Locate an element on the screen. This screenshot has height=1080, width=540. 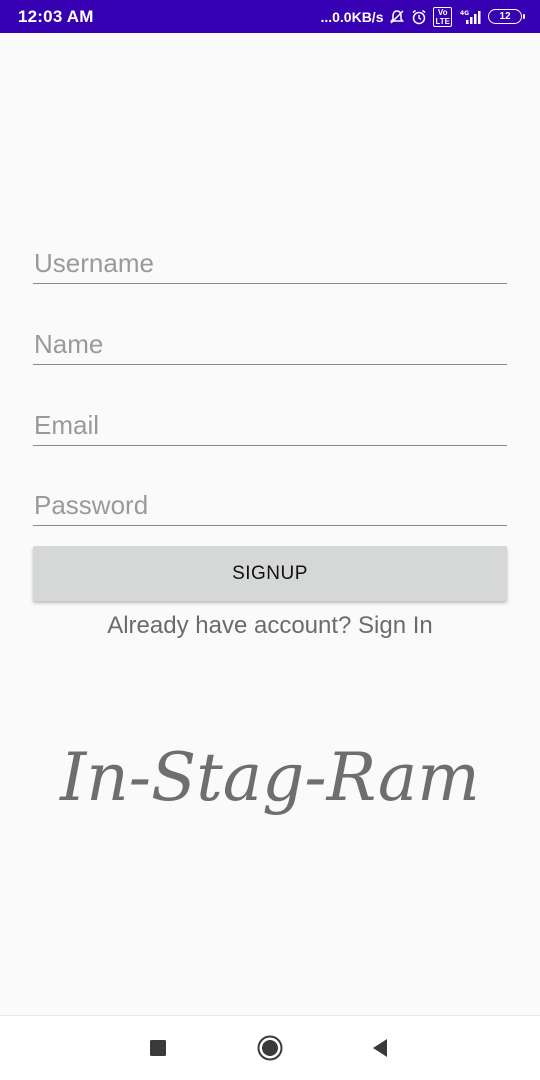
name-input is located at coordinates (270, 342).